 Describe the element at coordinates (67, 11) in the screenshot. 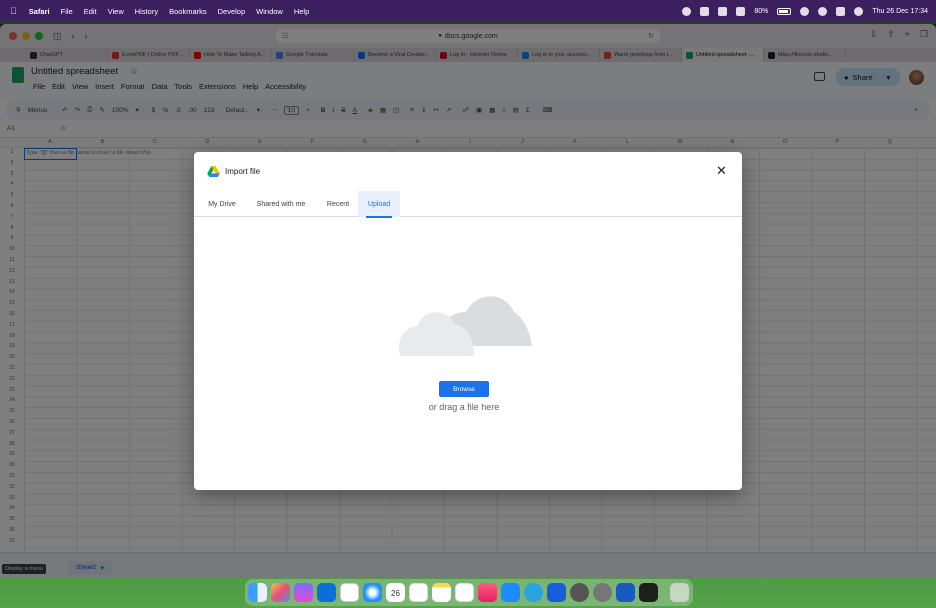

I see `menu-file: File` at that location.